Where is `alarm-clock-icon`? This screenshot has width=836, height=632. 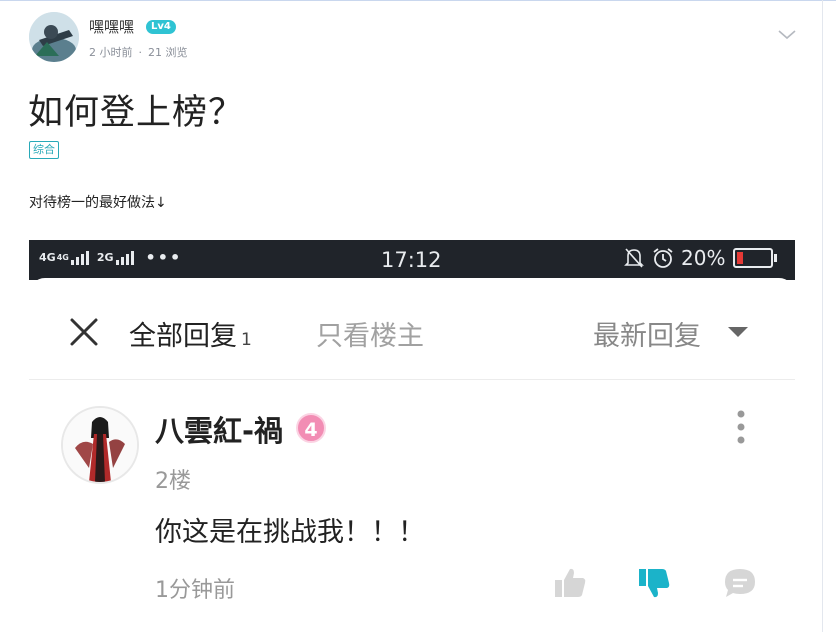
alarm-clock-icon is located at coordinates (663, 258).